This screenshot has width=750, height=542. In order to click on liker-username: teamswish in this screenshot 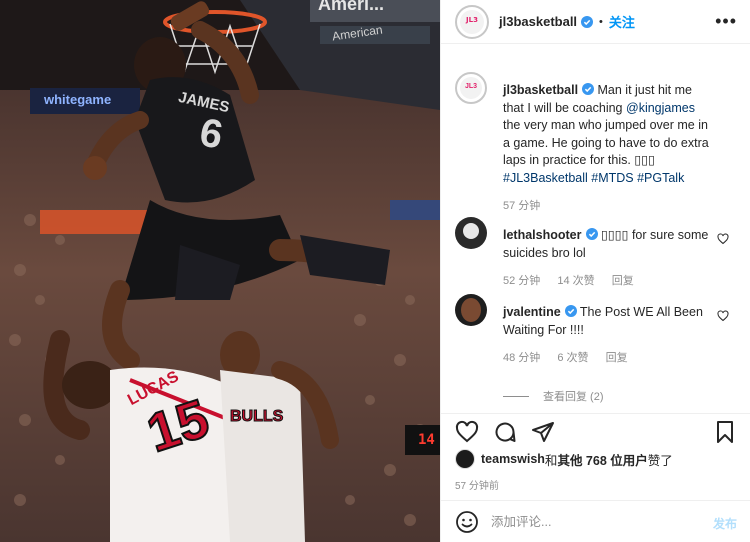, I will do `click(513, 459)`.